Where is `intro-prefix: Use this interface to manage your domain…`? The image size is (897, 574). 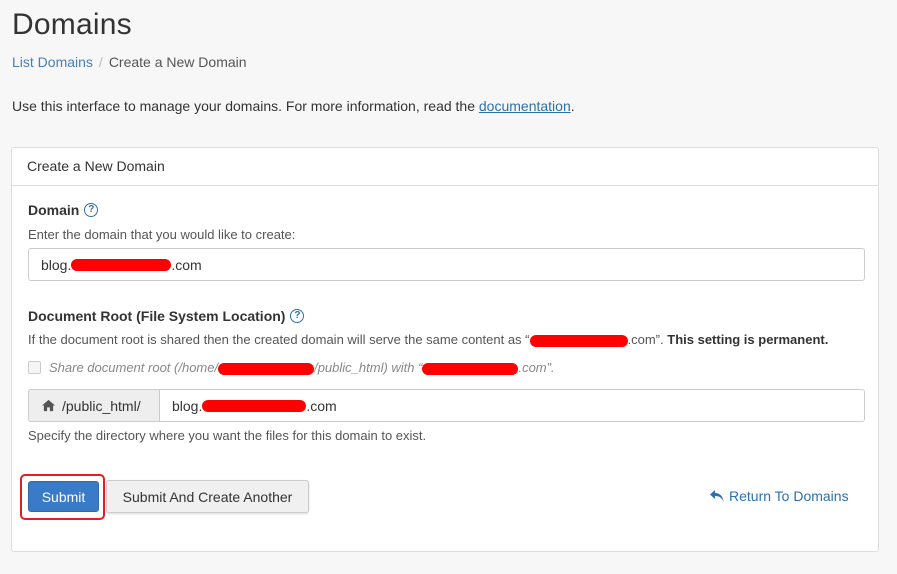 intro-prefix: Use this interface to manage your domain… is located at coordinates (245, 106).